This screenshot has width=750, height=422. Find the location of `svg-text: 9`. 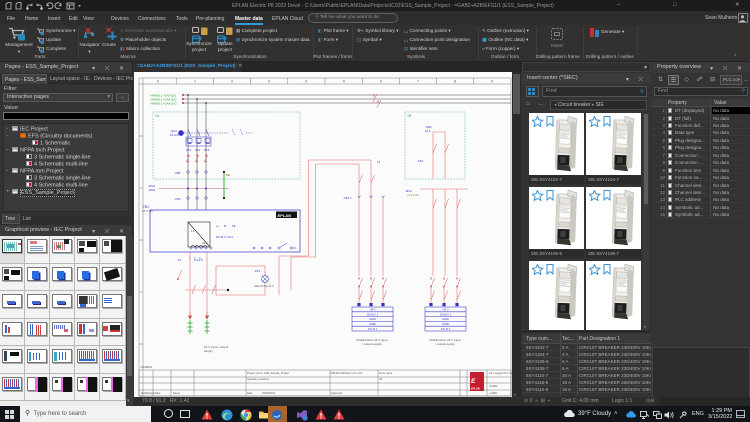

svg-text: 9 is located at coordinates (492, 82).